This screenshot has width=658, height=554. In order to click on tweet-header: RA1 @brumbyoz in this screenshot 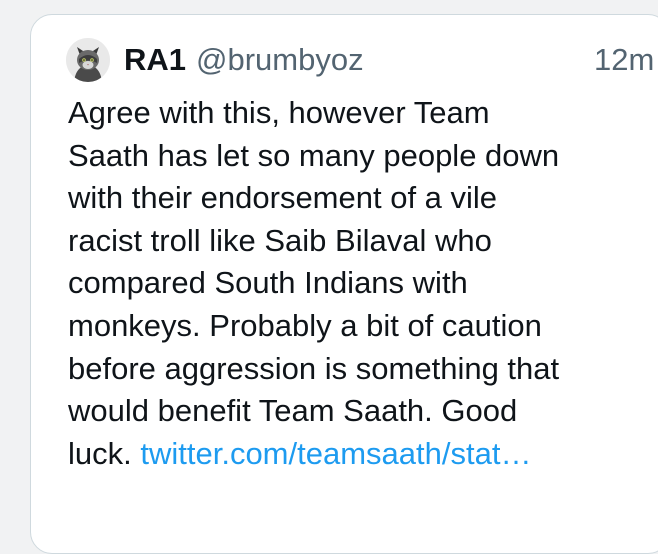, I will do `click(244, 60)`.